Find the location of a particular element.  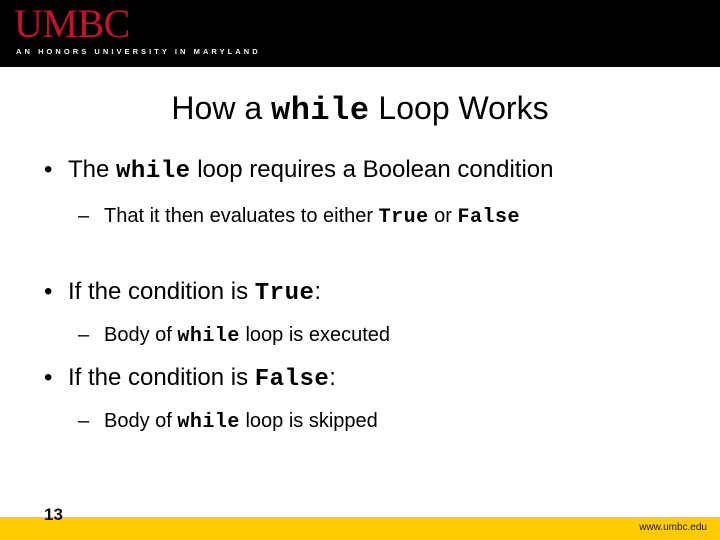

bullet-line-5: • If the condition is False: is located at coordinates (360, 379).